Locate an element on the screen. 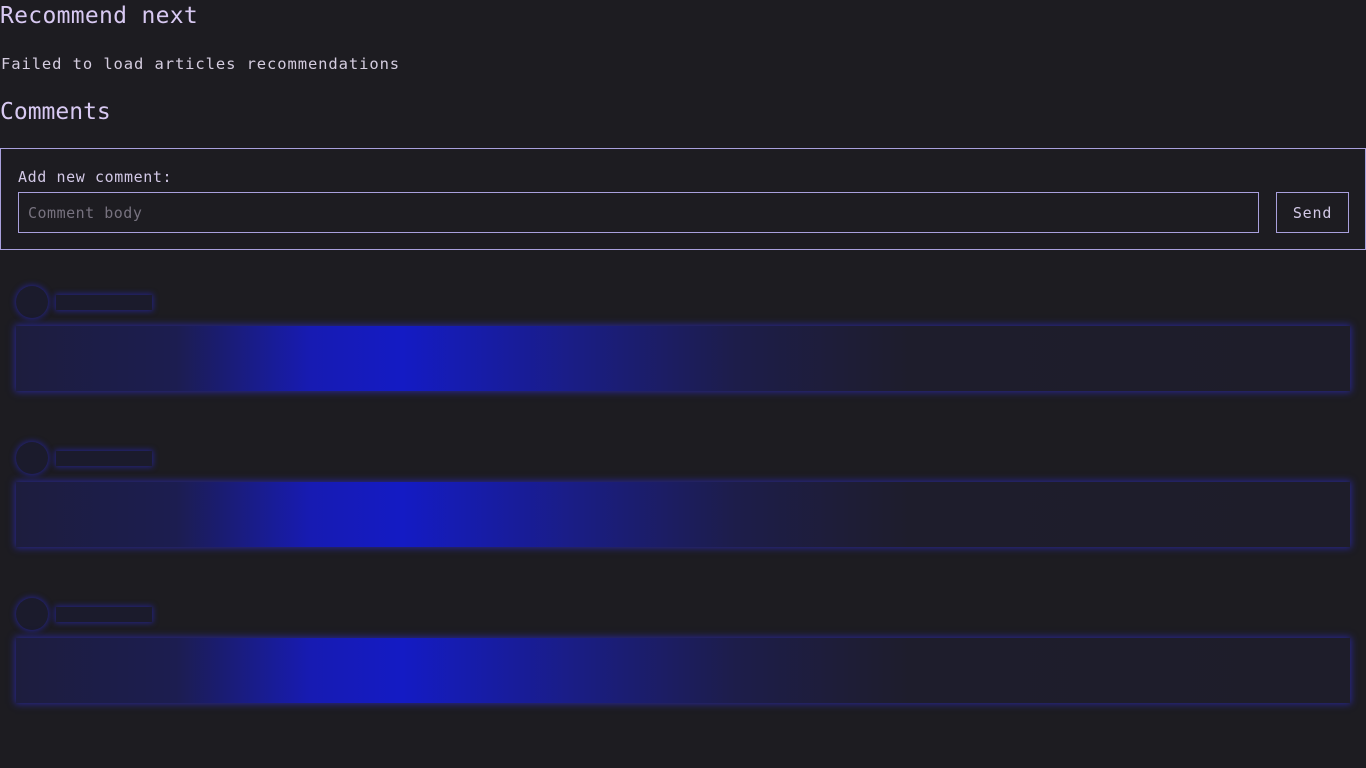 This screenshot has width=1366, height=768. recommend-heading: Recommend next is located at coordinates (99, 16).